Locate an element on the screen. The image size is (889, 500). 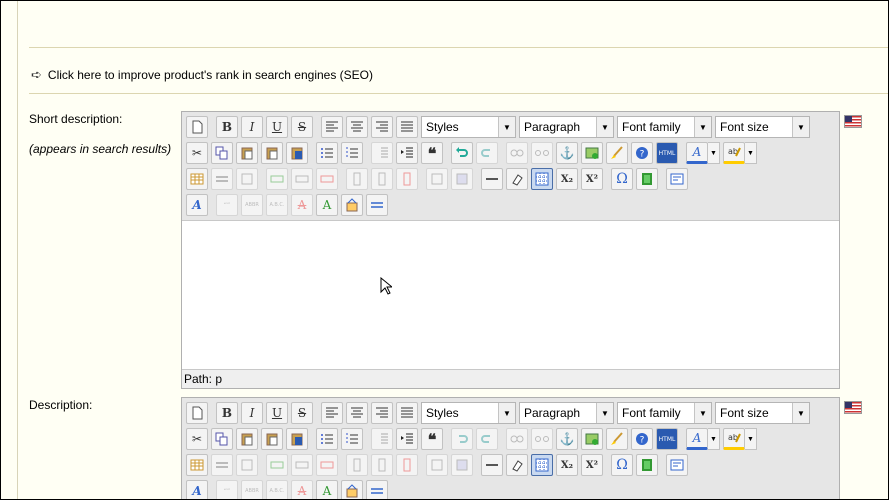
cleanup-icon is located at coordinates (617, 153).